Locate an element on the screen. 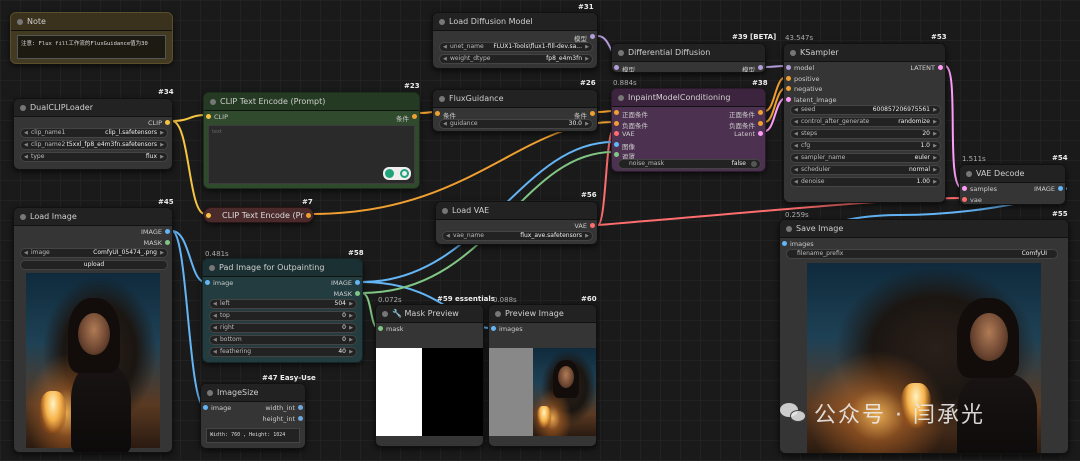  feathering-input: ◀ feathering 40 ▶ is located at coordinates (283, 352).